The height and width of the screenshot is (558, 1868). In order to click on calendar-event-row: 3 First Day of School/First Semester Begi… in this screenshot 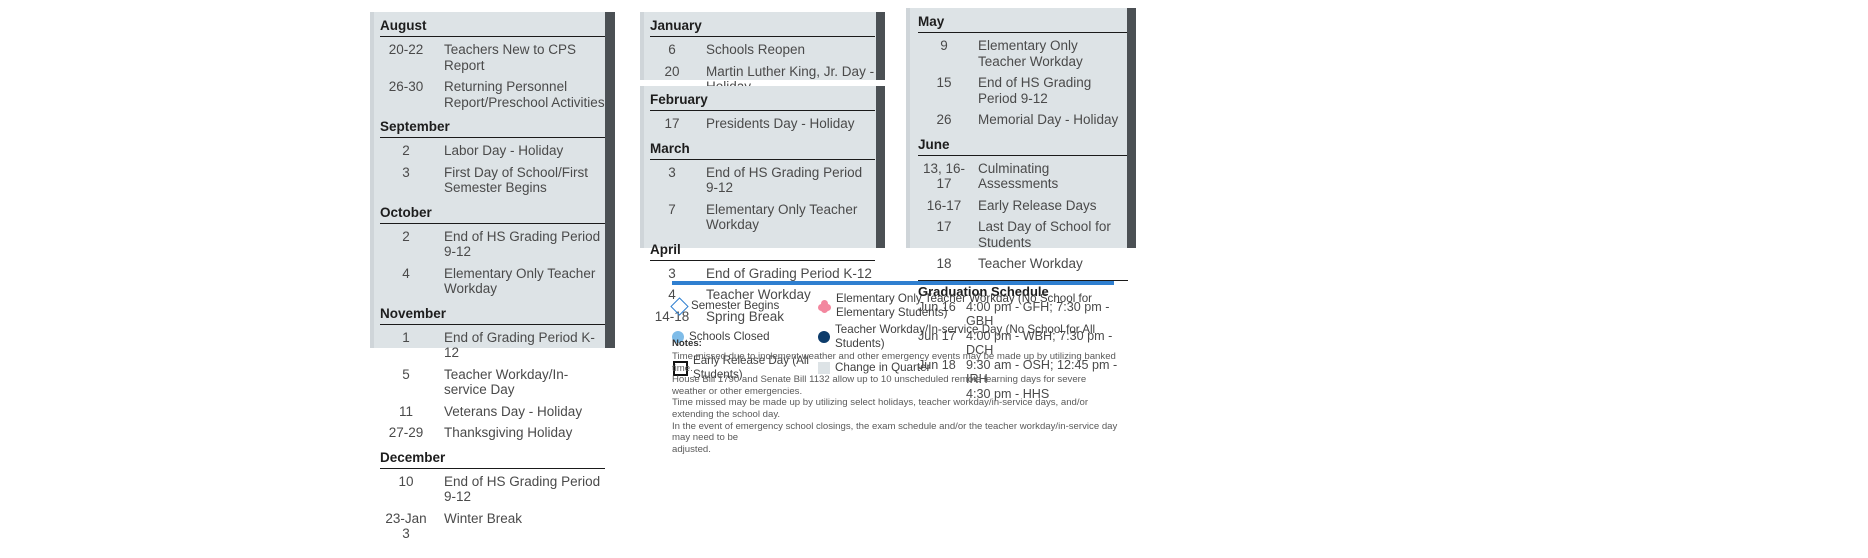, I will do `click(492, 180)`.